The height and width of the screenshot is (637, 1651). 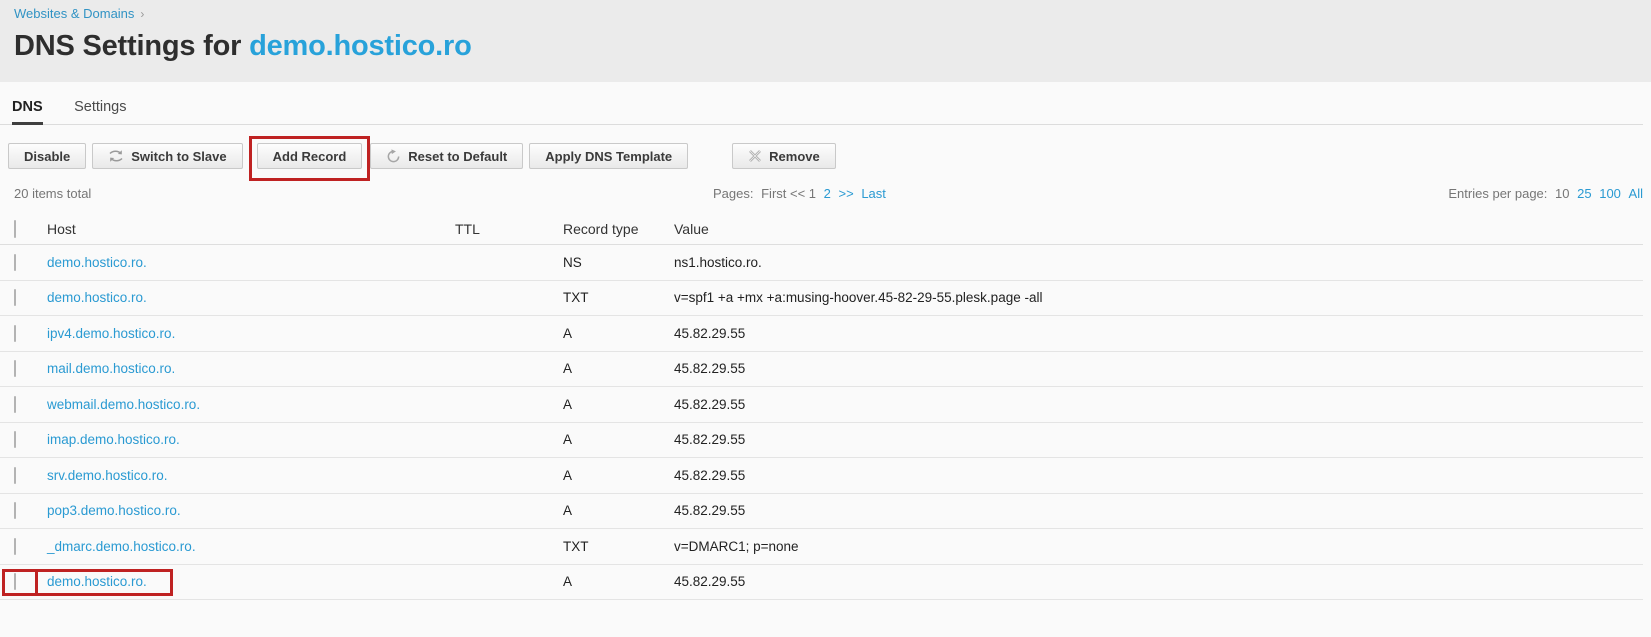 I want to click on table-row: pop3.demo.hostico.ro. A 45.82.29.55, so click(x=821, y=511).